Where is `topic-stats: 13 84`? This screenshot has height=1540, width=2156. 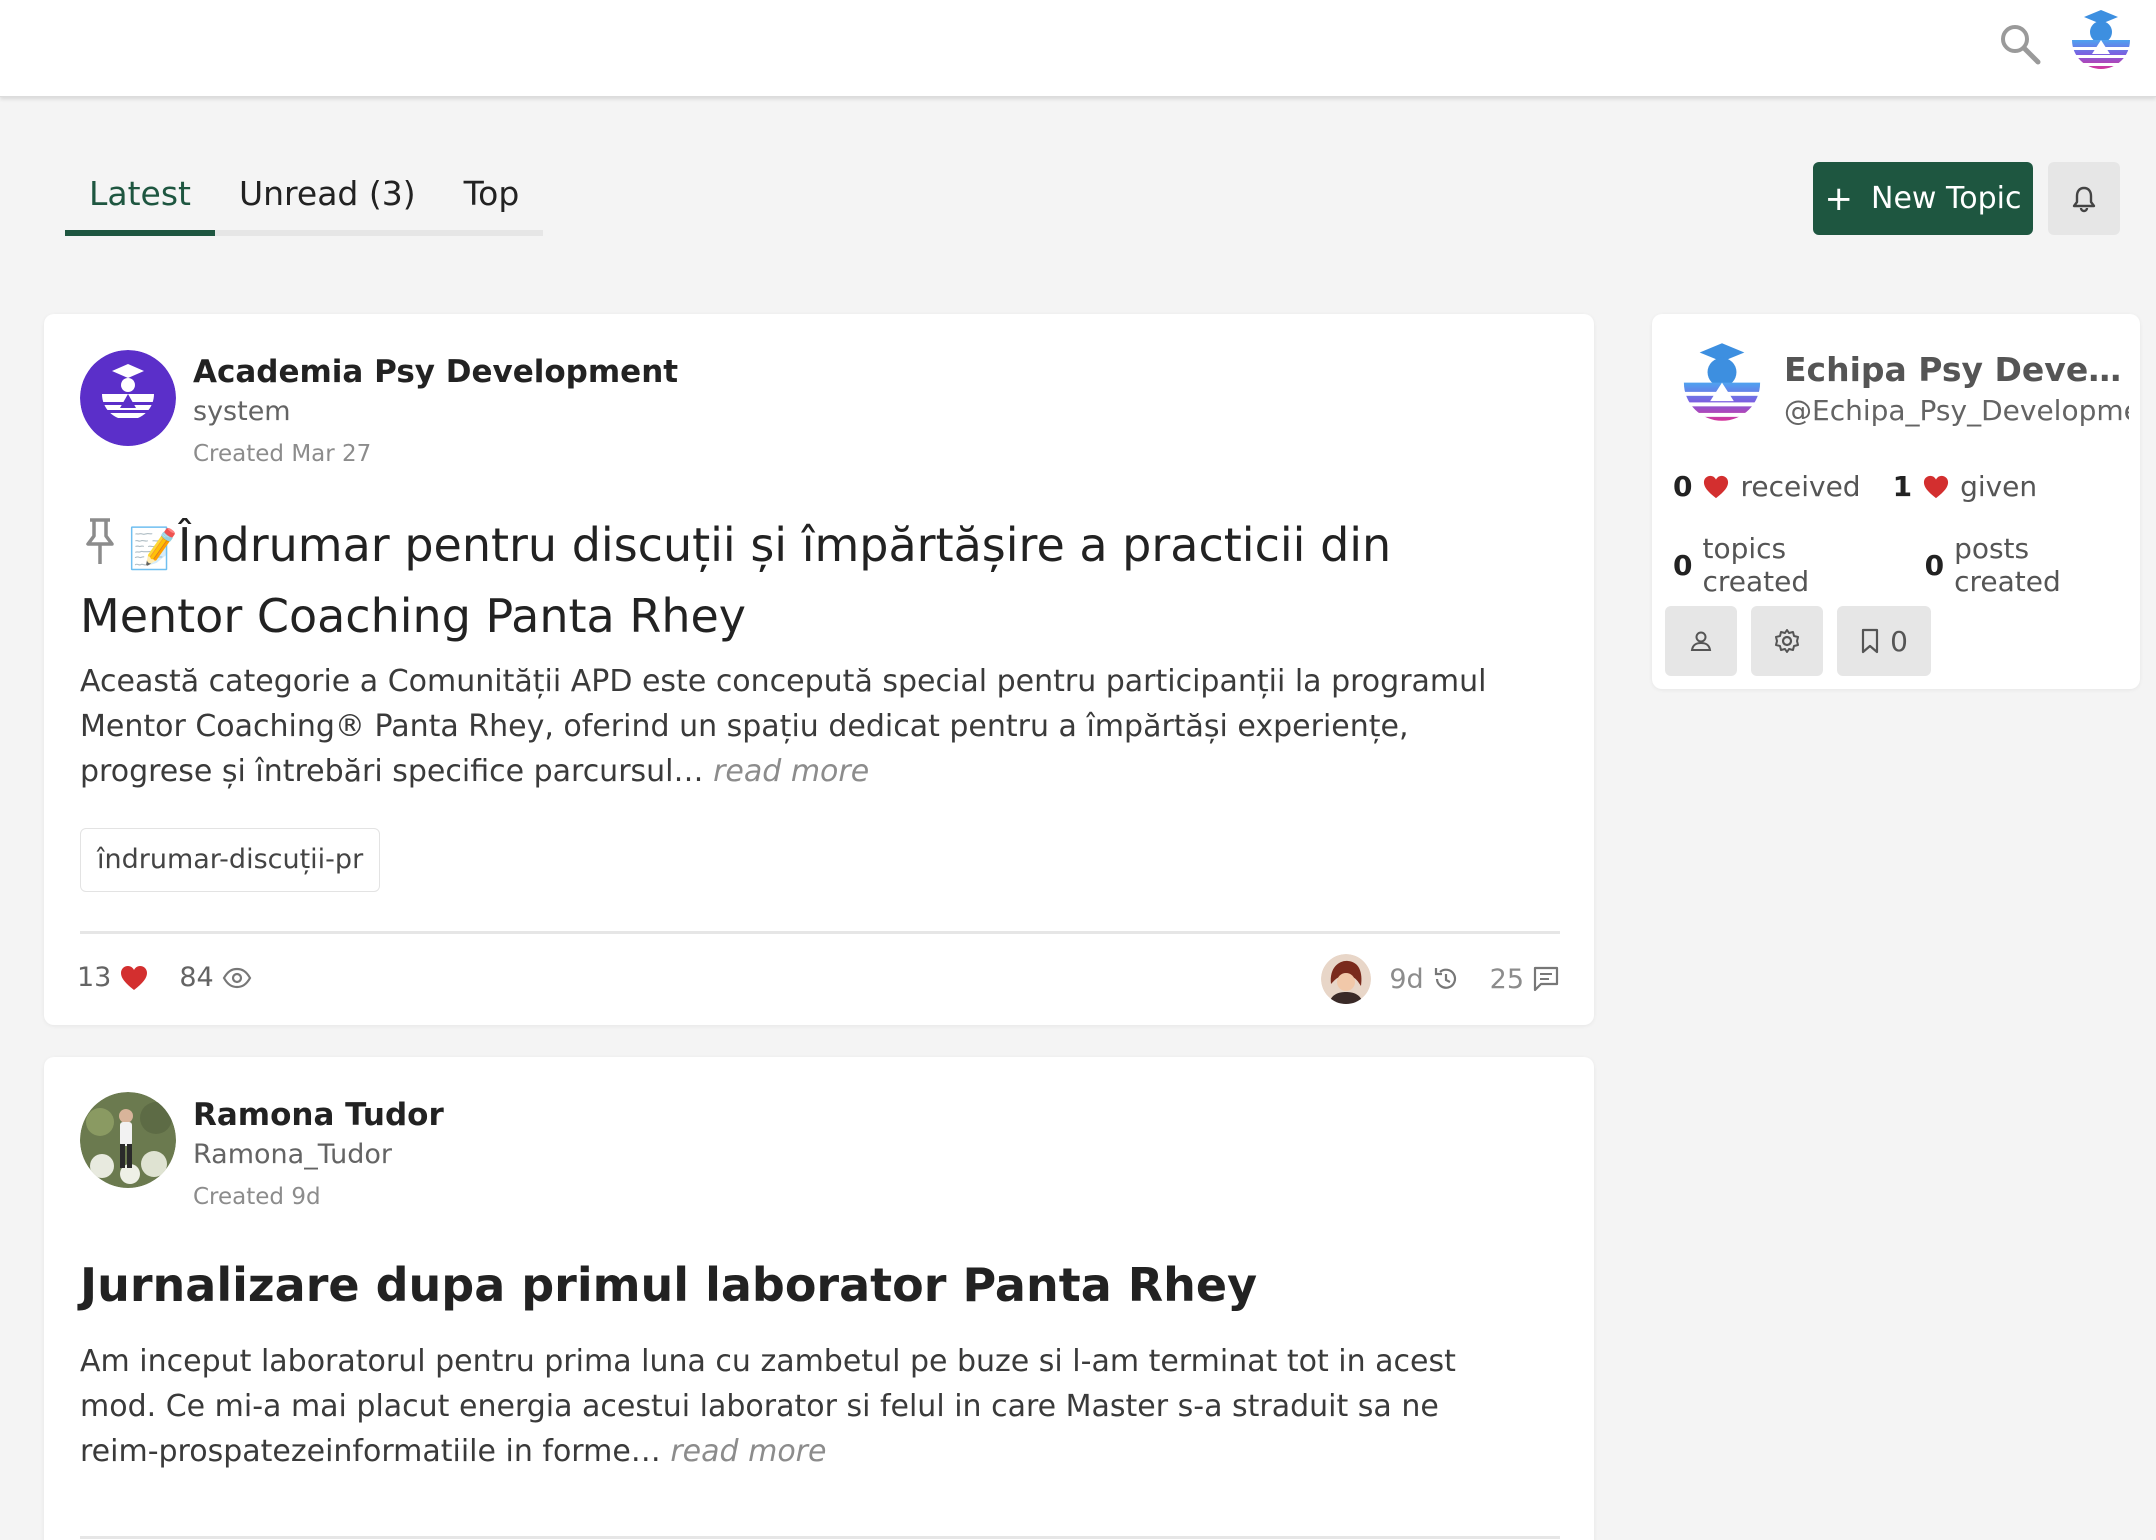
topic-stats: 13 84 is located at coordinates (164, 977).